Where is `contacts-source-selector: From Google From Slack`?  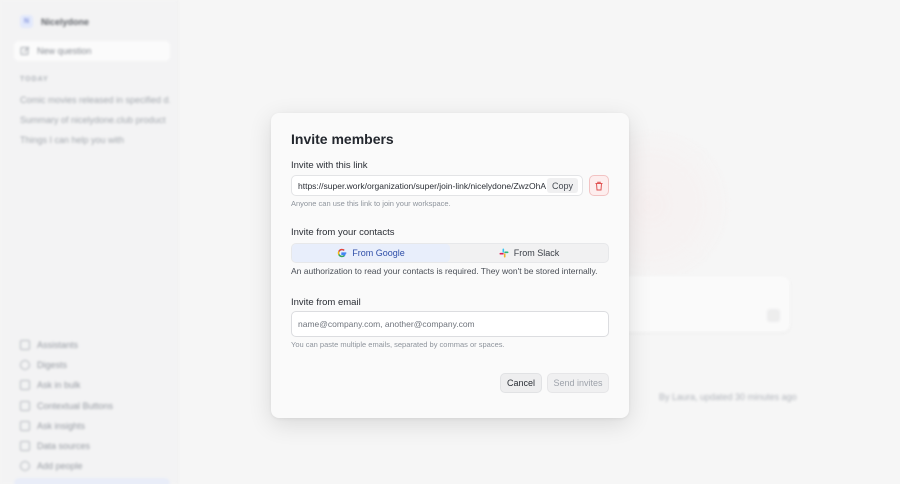 contacts-source-selector: From Google From Slack is located at coordinates (450, 253).